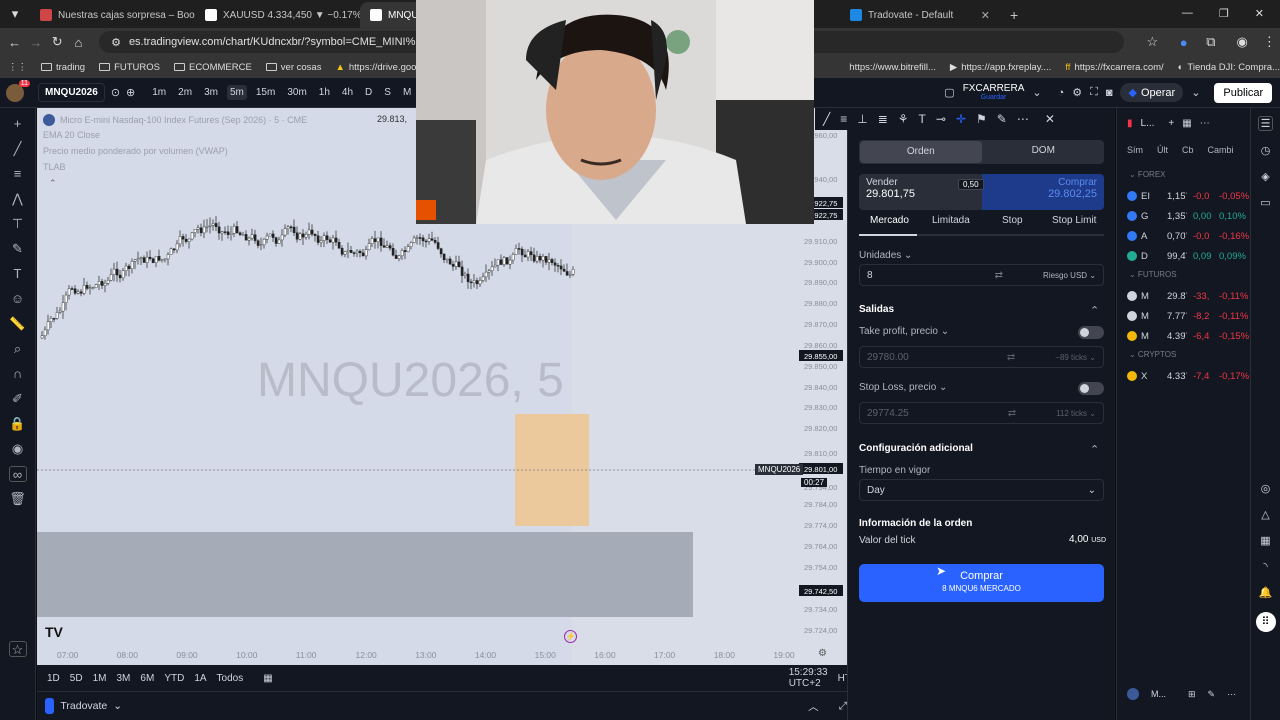 The height and width of the screenshot is (720, 1280). What do you see at coordinates (1091, 332) in the screenshot?
I see `tp-toggle` at bounding box center [1091, 332].